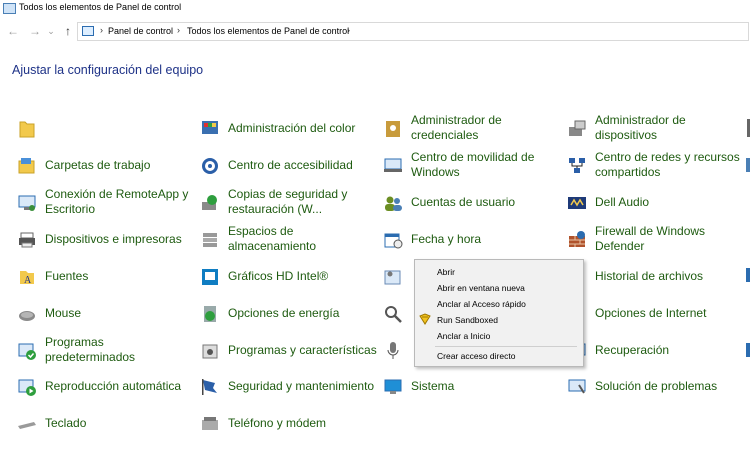  Describe the element at coordinates (209, 202) in the screenshot. I see `backup-icon` at that location.